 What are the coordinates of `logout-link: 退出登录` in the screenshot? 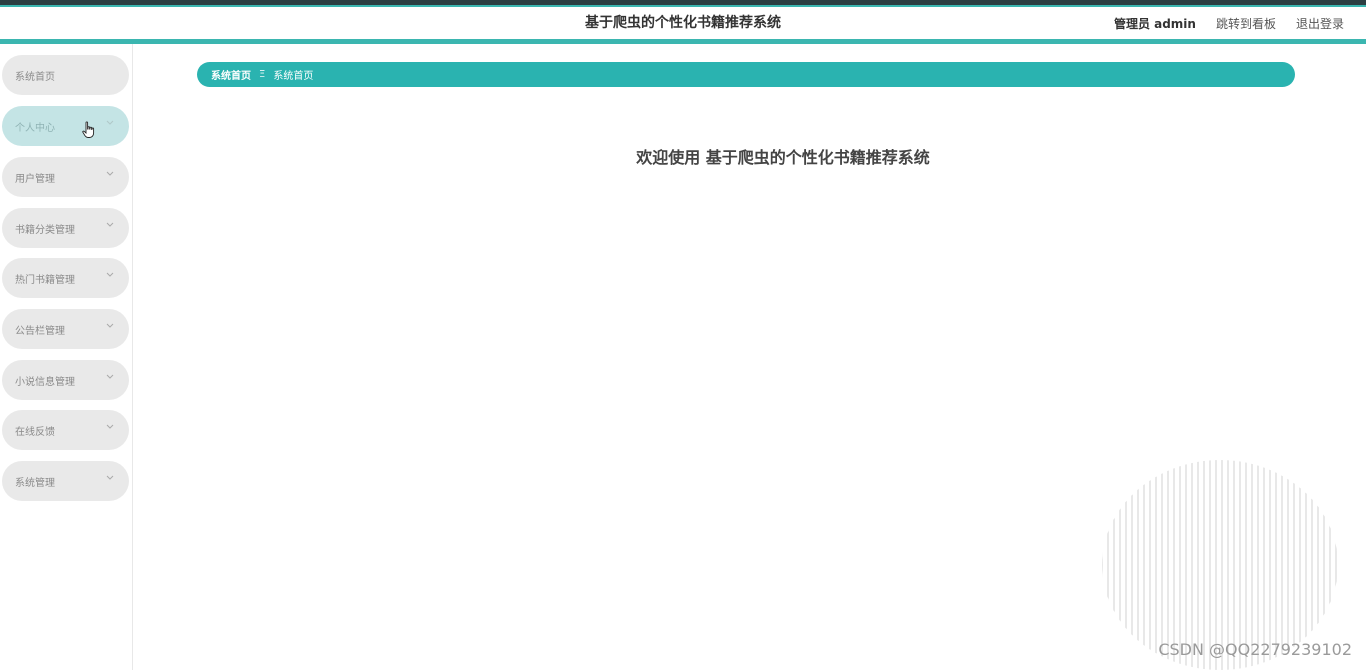 It's located at (1320, 23).